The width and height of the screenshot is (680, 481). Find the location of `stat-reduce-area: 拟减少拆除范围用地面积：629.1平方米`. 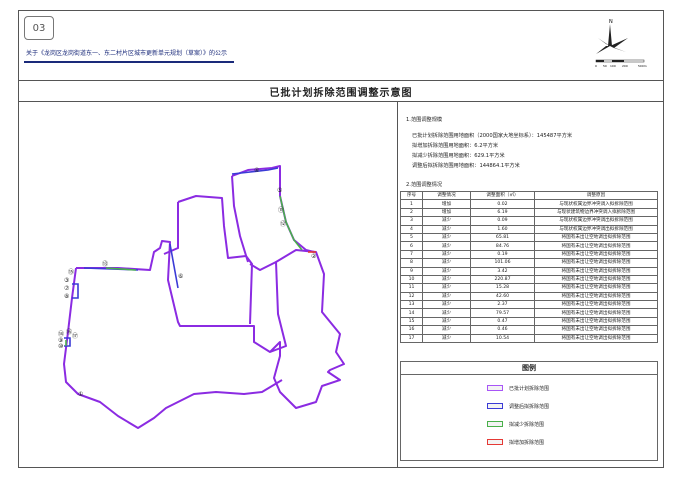

stat-reduce-area: 拟减少拆除范围用地面积：629.1平方米 is located at coordinates (458, 156).